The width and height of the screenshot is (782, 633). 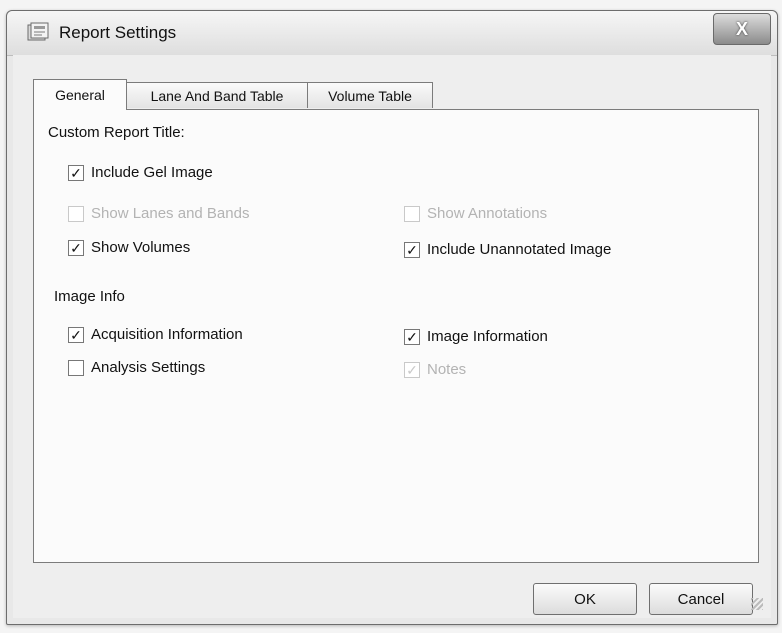 I want to click on custom-report-title-label: Custom Report Title:, so click(x=116, y=132).